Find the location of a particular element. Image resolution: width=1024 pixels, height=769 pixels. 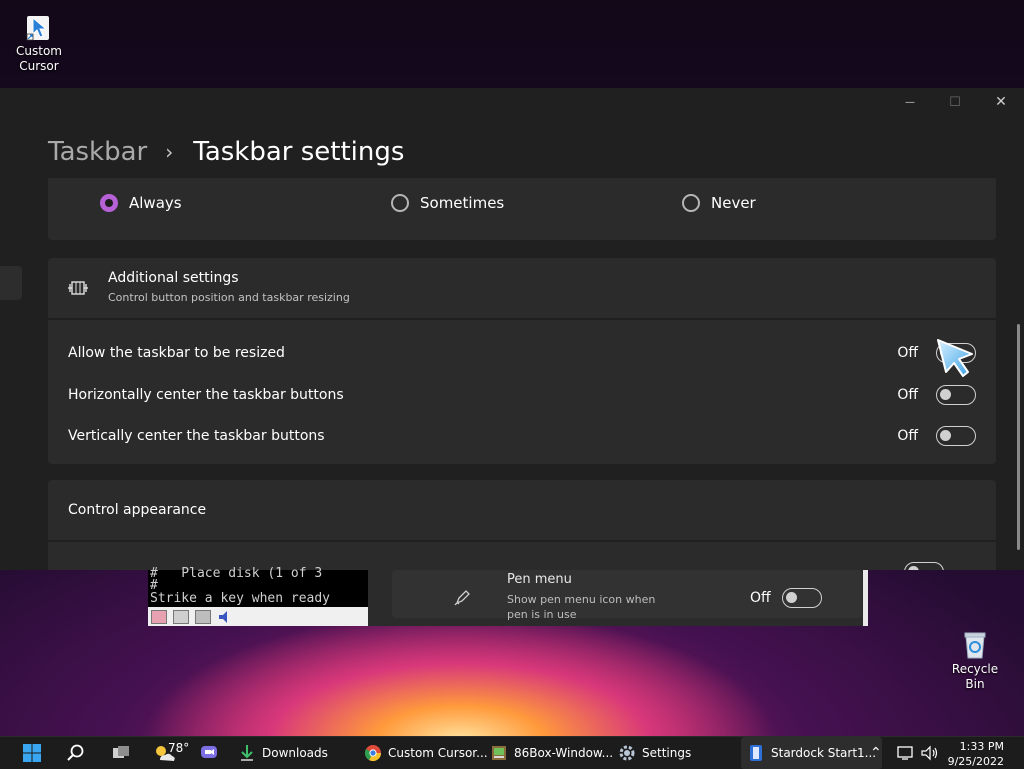

setting-row-allow-resize: Allow the taskbar to be resized Off is located at coordinates (522, 353).